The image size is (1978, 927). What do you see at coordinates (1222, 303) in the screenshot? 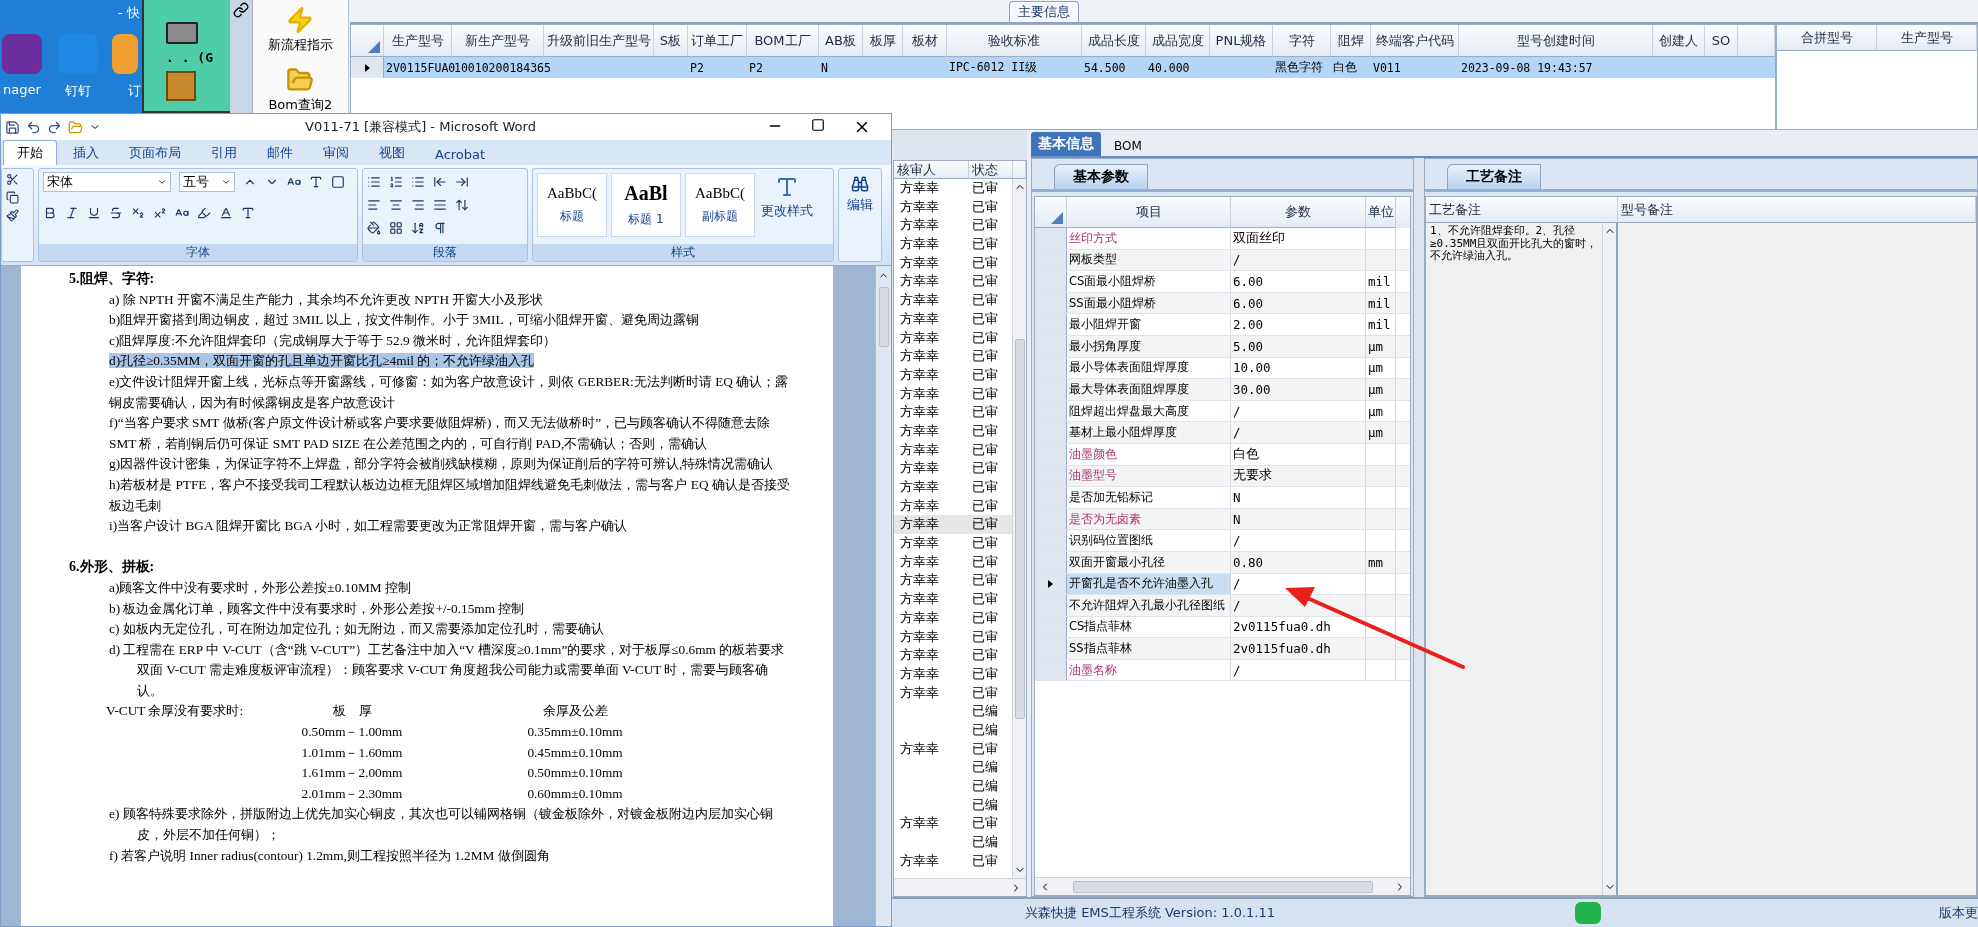
I see `table-row: SS面最小阻焊桥 6.00 mil` at bounding box center [1222, 303].